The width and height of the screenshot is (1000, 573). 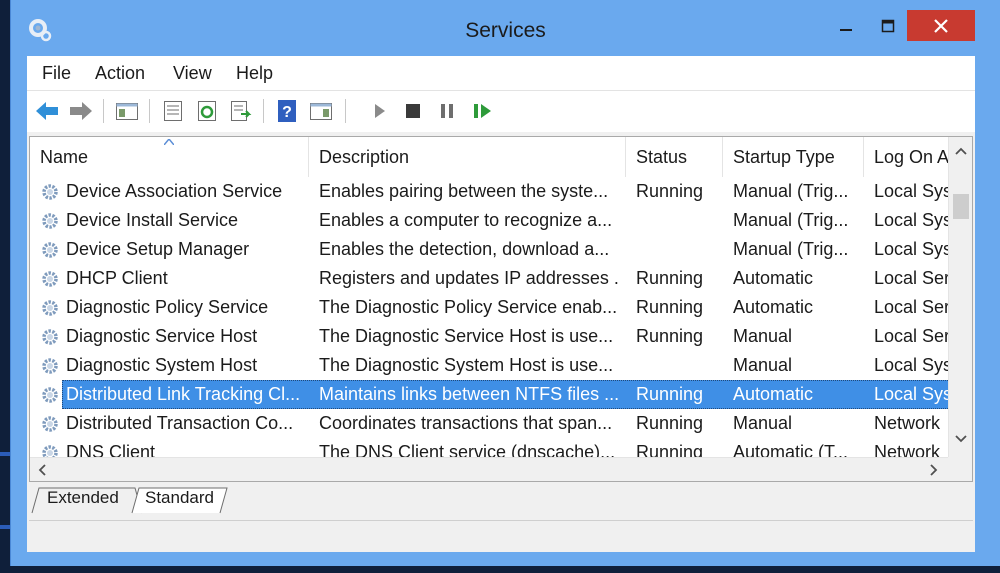 What do you see at coordinates (501, 499) in the screenshot?
I see `view-tabs: Extended Standard` at bounding box center [501, 499].